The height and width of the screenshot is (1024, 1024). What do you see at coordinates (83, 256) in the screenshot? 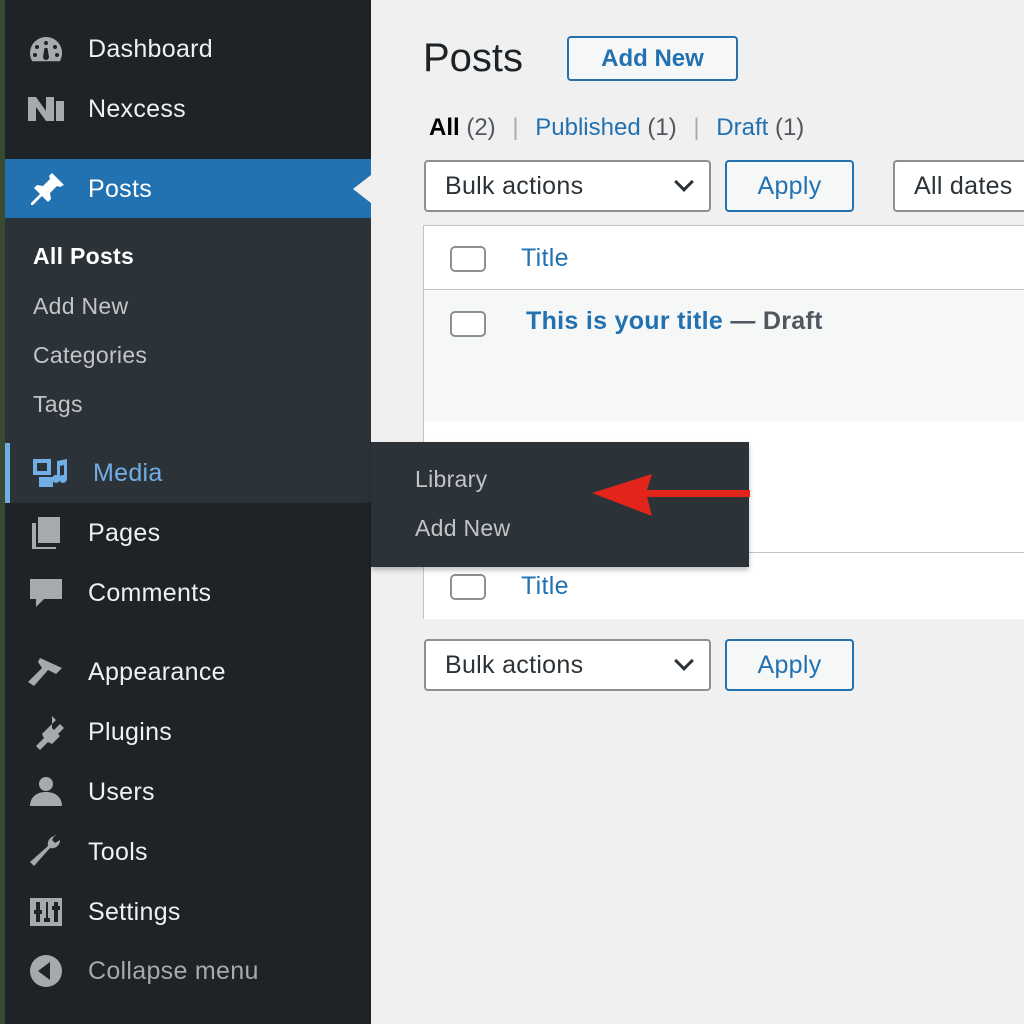
I see `submenu-item-all-posts: All Posts` at bounding box center [83, 256].